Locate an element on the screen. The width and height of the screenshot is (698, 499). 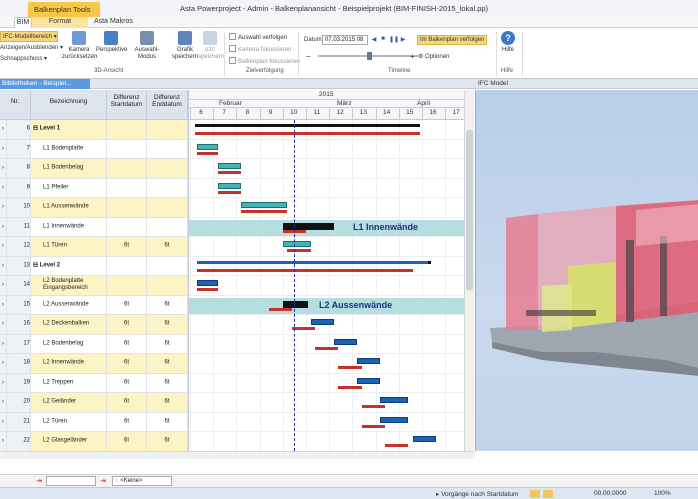
task-name: L2 Innenwände is located at coordinates (69, 363).